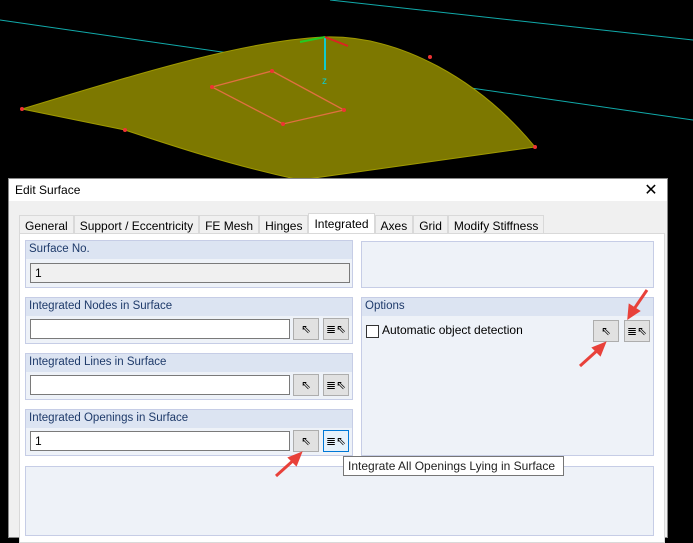 The height and width of the screenshot is (543, 693). What do you see at coordinates (160, 329) in the screenshot?
I see `nodes-input` at bounding box center [160, 329].